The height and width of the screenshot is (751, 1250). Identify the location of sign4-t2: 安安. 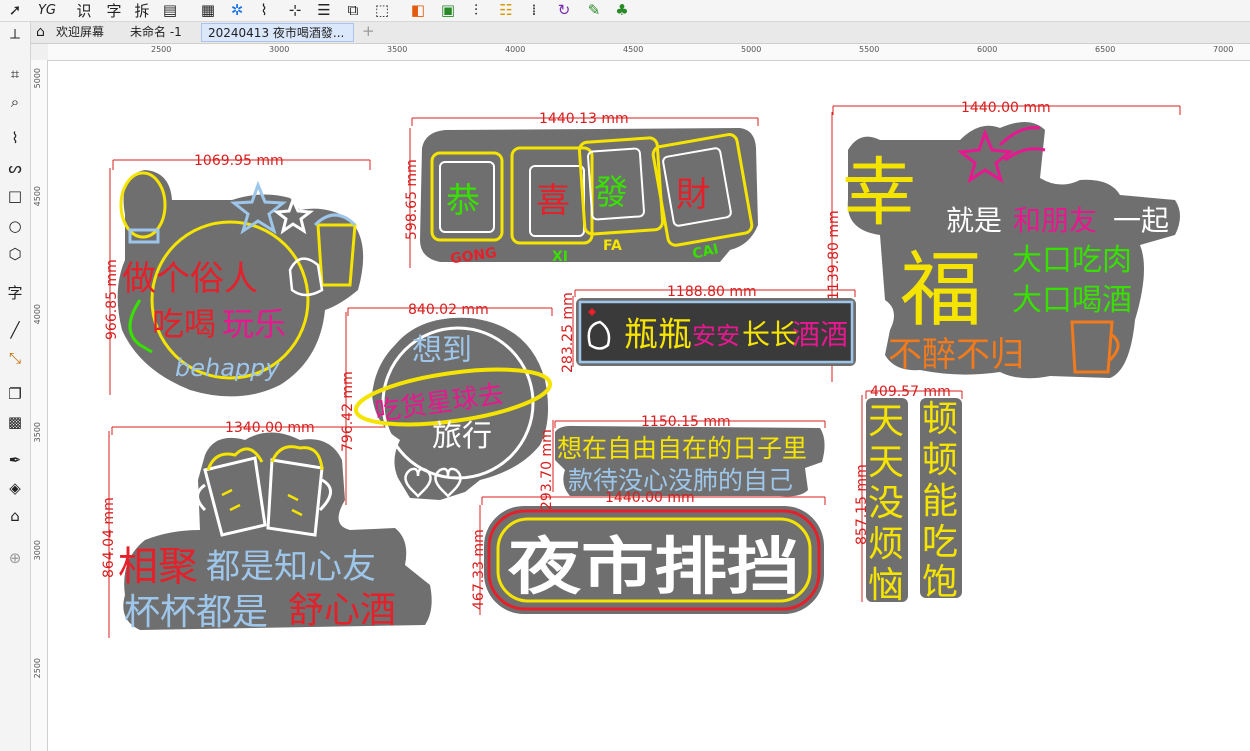
(716, 336).